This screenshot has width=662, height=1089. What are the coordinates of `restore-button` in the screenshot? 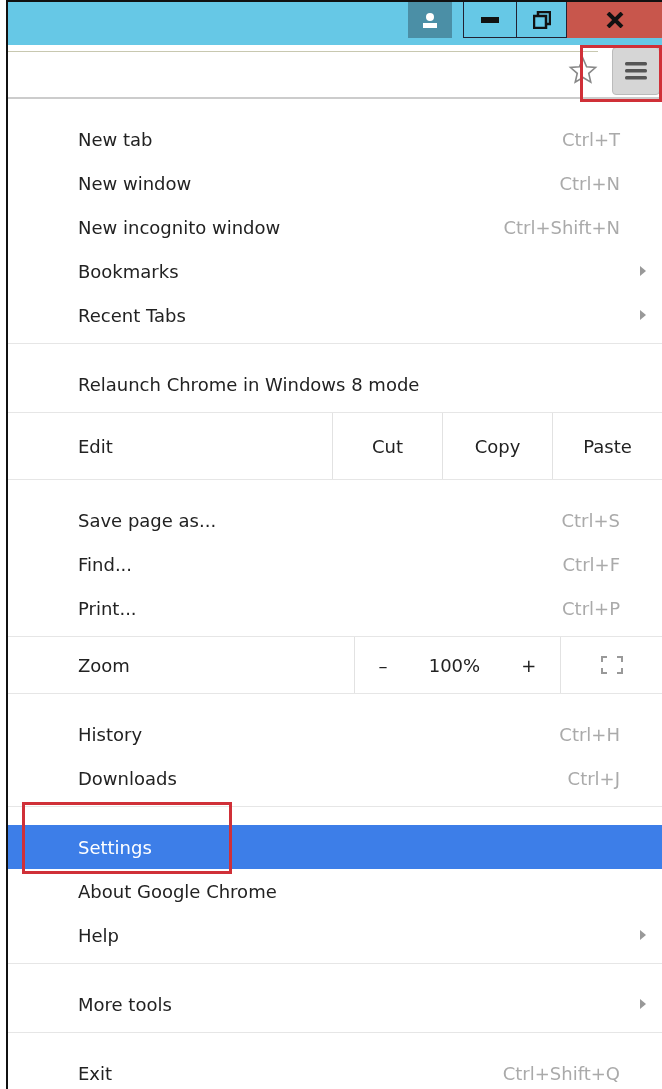 It's located at (542, 20).